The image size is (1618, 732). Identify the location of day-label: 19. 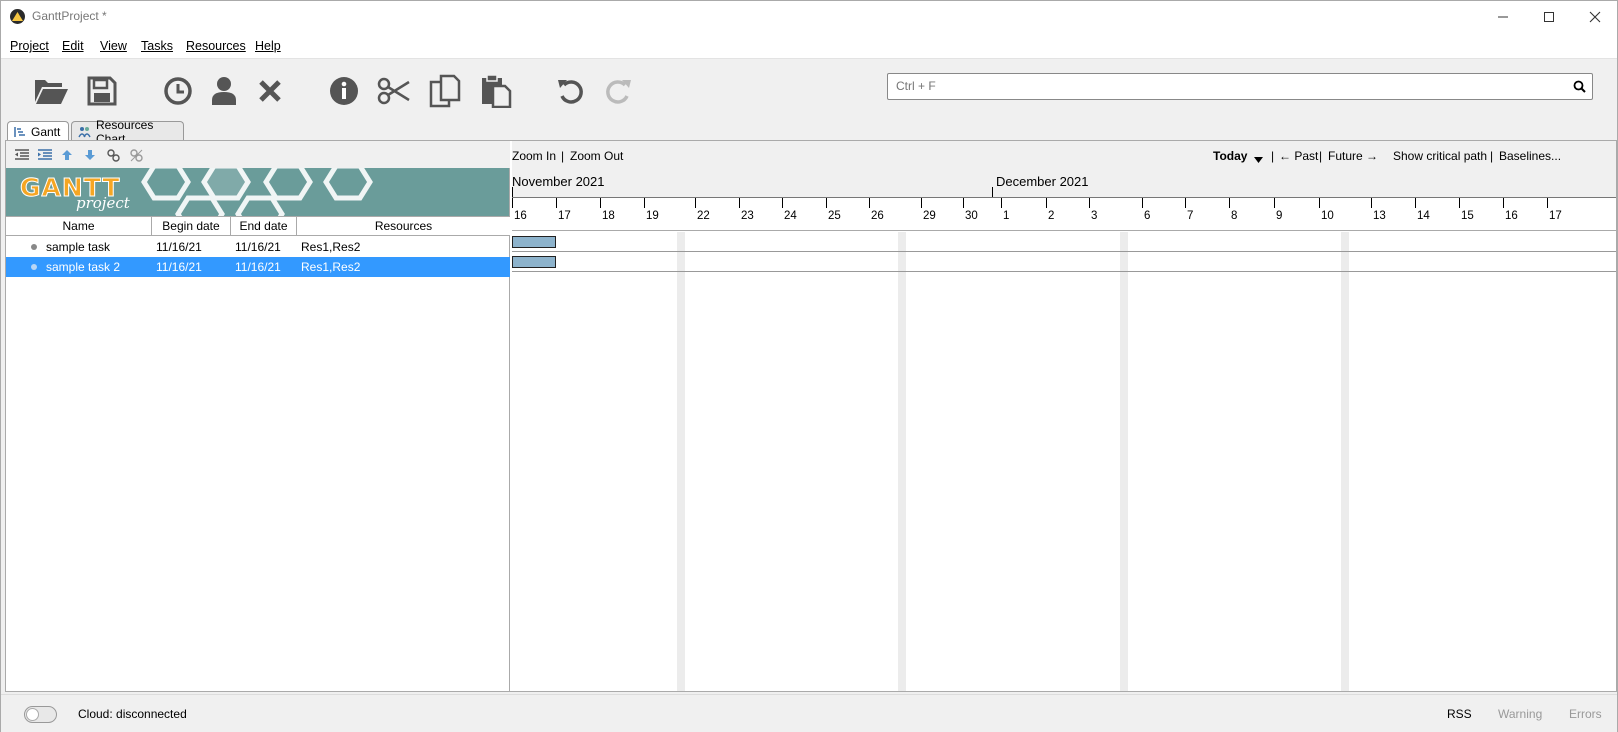
(652, 216).